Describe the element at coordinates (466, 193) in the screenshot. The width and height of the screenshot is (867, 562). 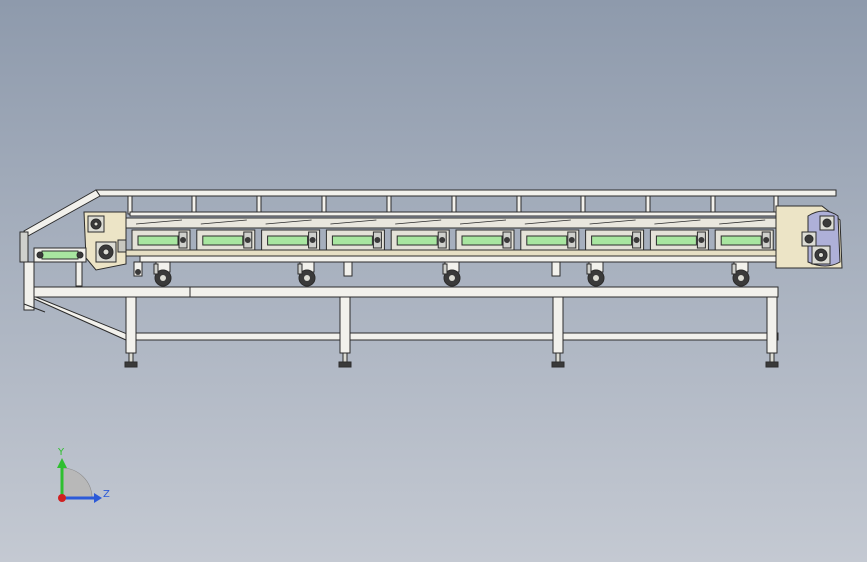
I see `top-rail` at that location.